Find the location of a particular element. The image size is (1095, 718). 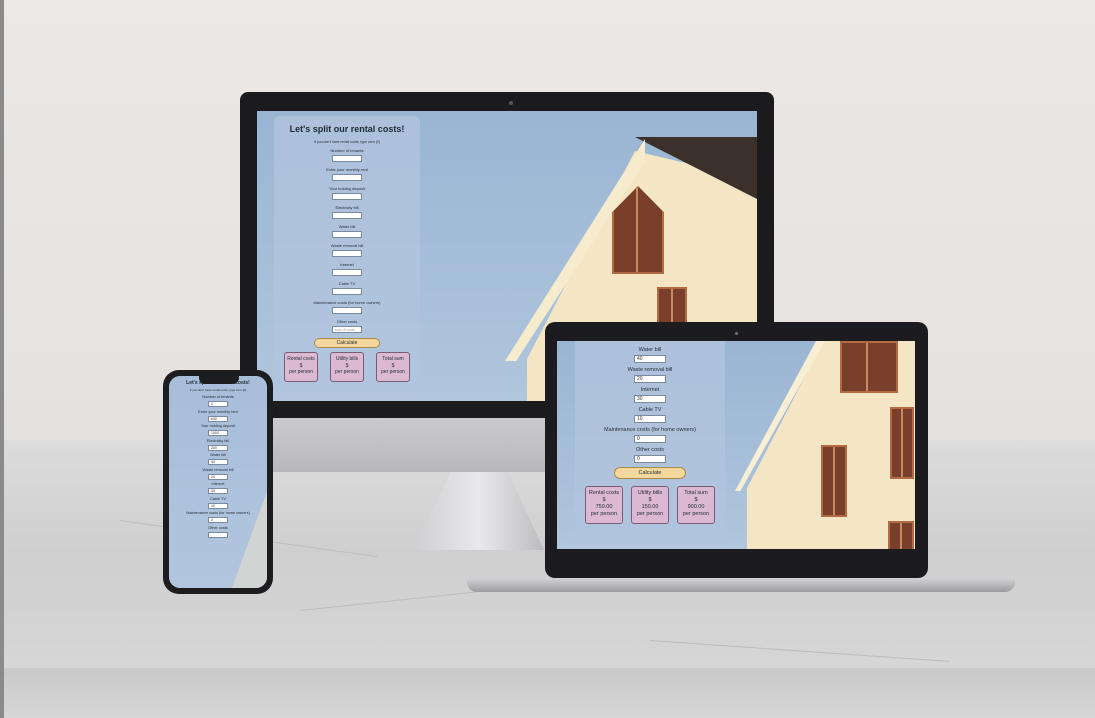

form-field: Enter your monthly rent is located at coordinates (347, 174).